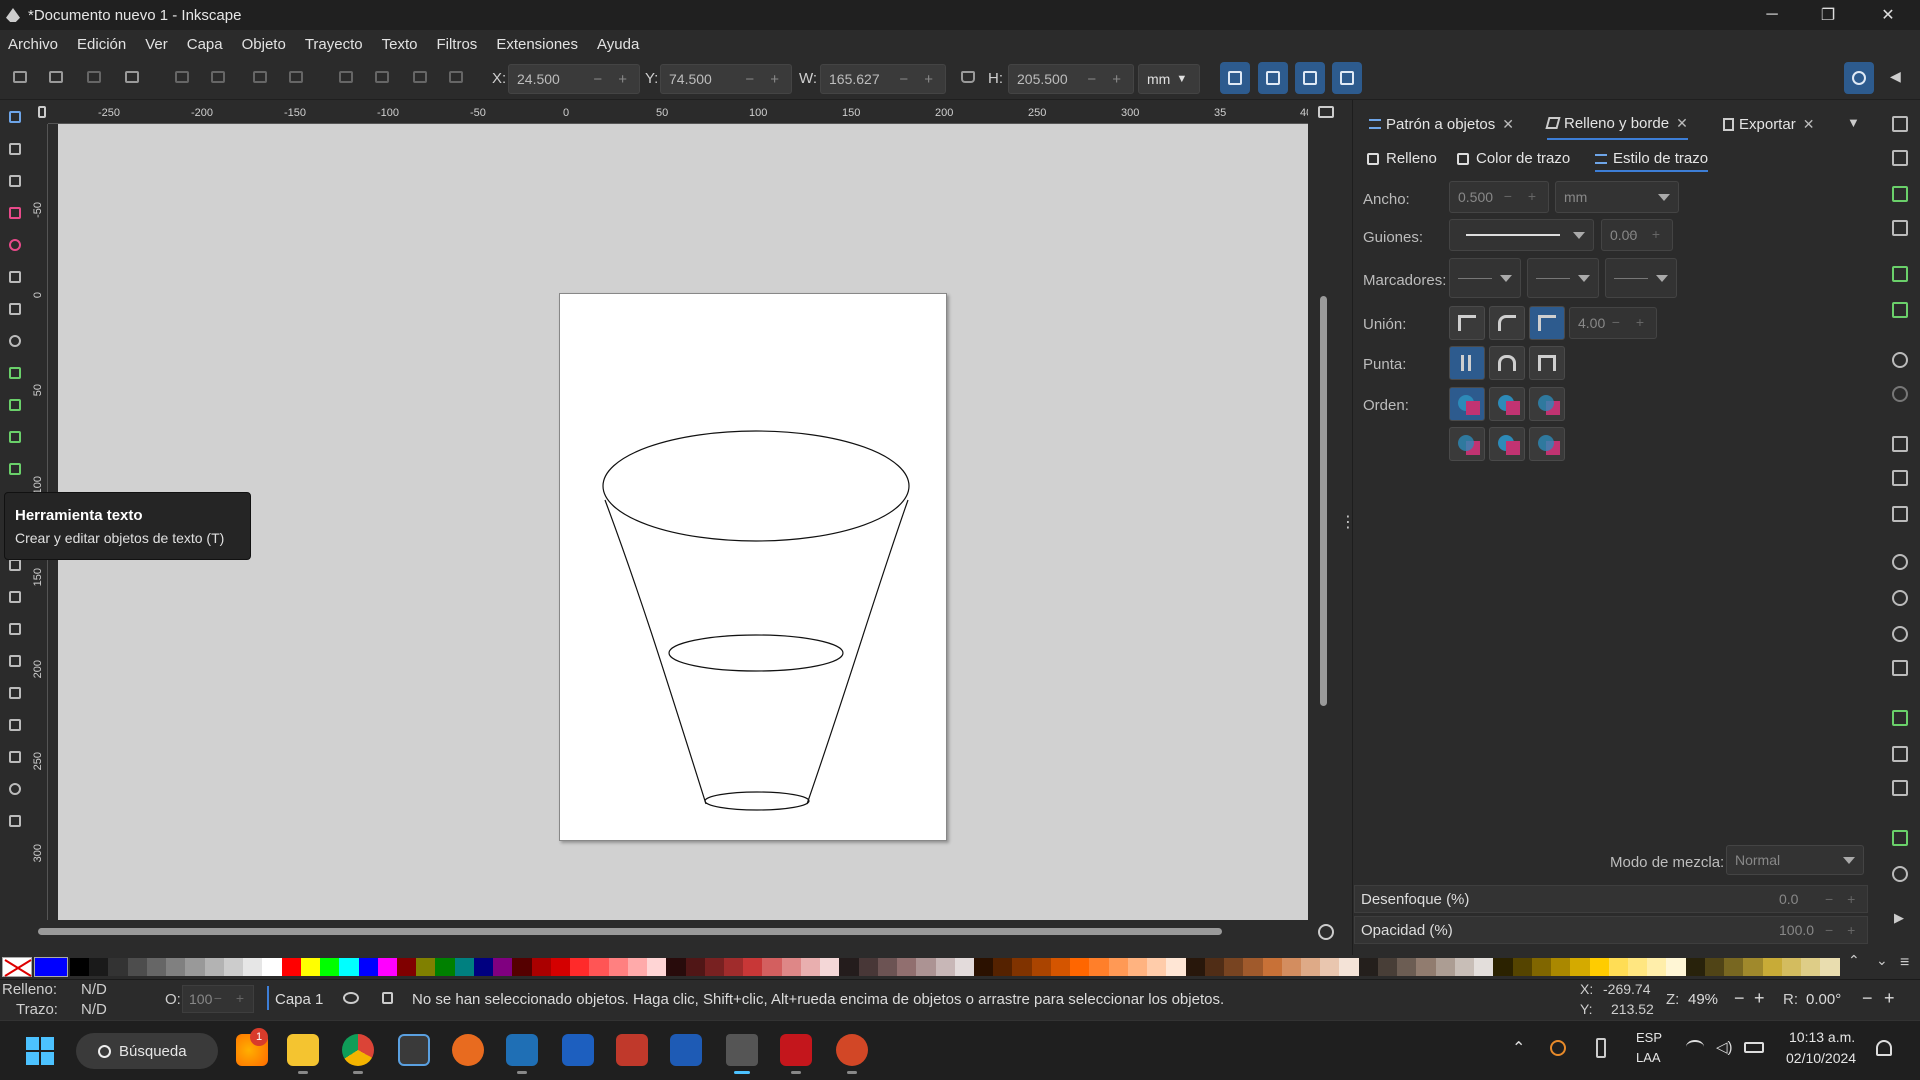  I want to click on w-stepper: − +, so click(919, 79).